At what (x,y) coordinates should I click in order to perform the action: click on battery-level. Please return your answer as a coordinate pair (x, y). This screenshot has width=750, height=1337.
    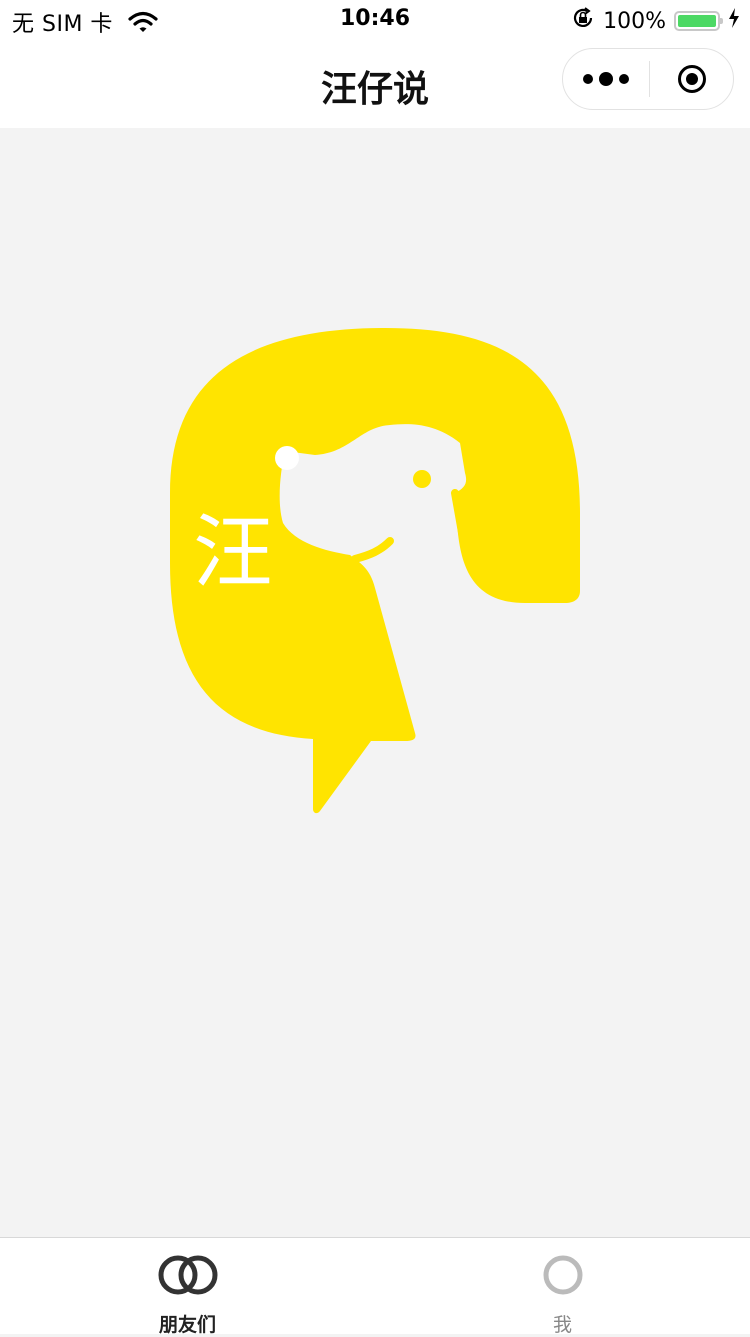
    Looking at the image, I should click on (697, 21).